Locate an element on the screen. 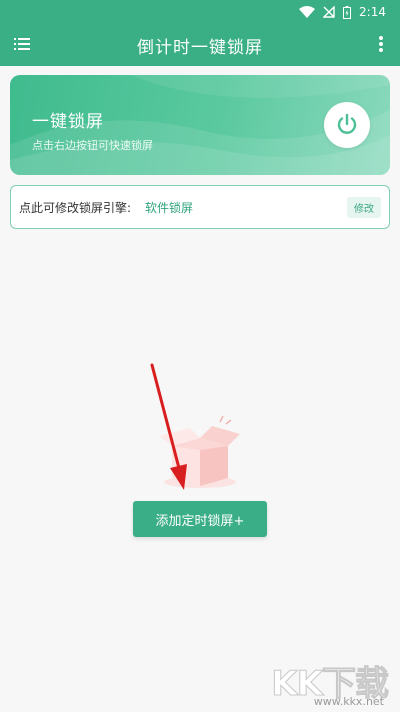 This screenshot has width=400, height=712. lock-card-subtitle: 点击右边按钮可快速锁屏 is located at coordinates (92, 145).